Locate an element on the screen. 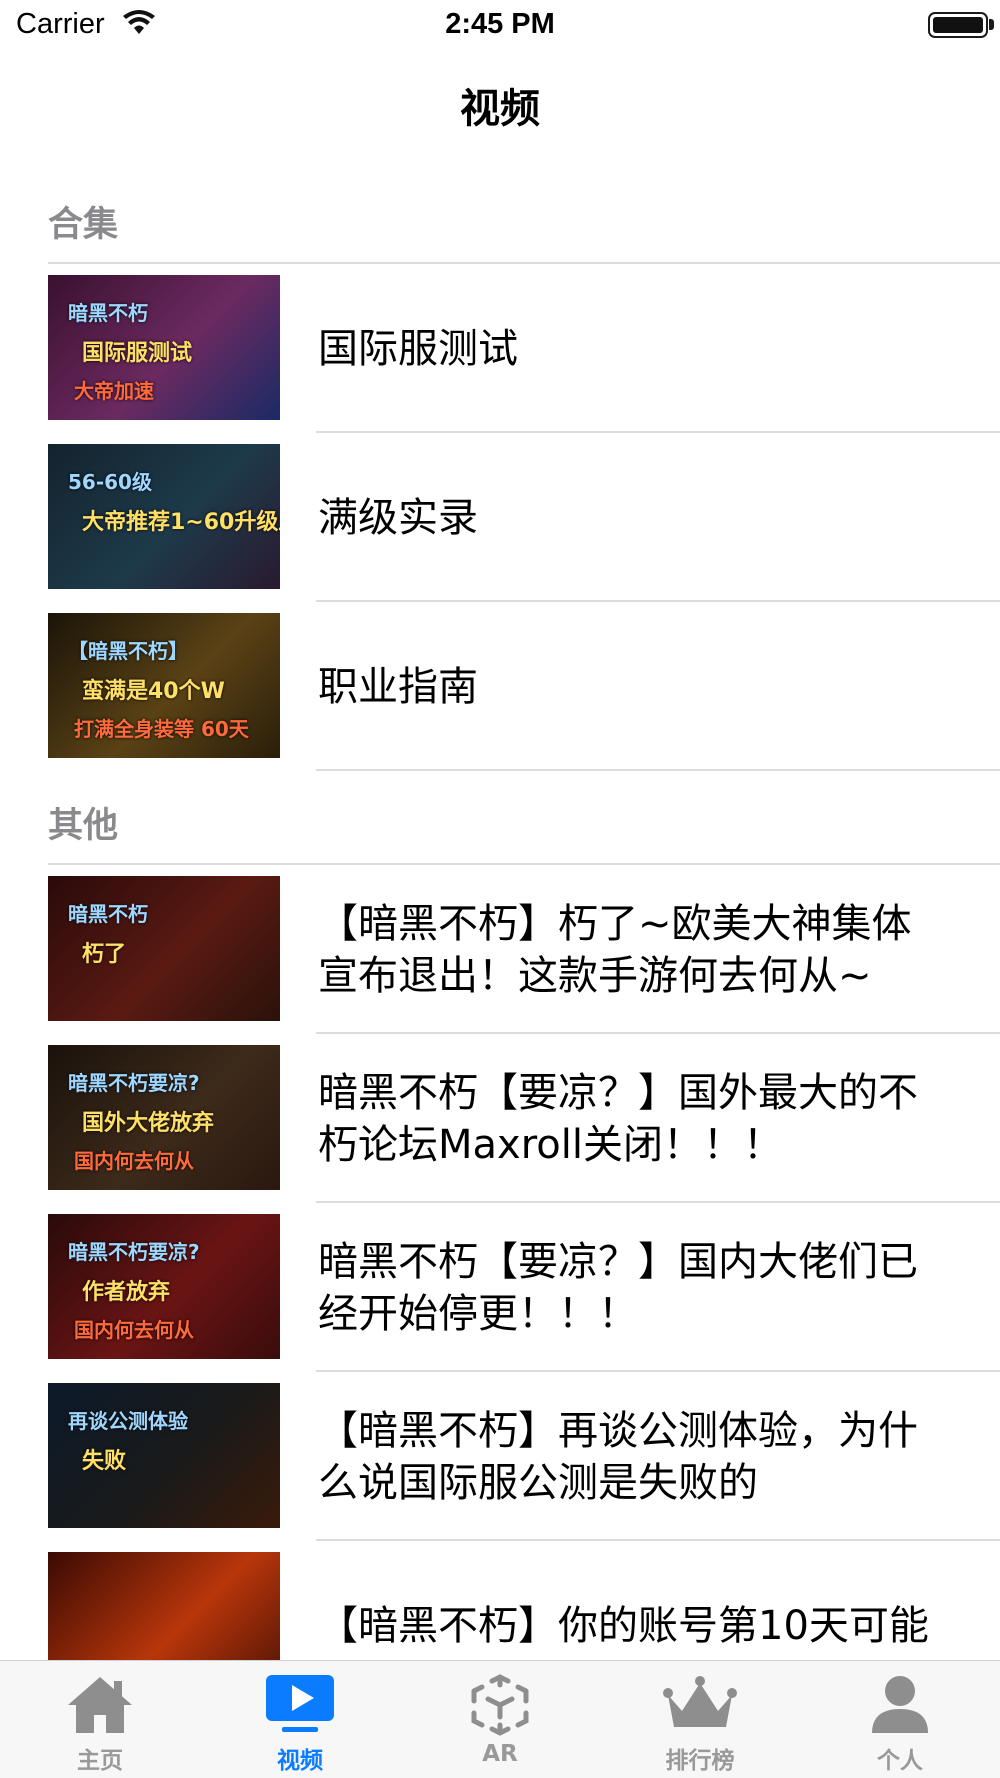 The image size is (1000, 1778). tab-label: AR is located at coordinates (500, 1754).